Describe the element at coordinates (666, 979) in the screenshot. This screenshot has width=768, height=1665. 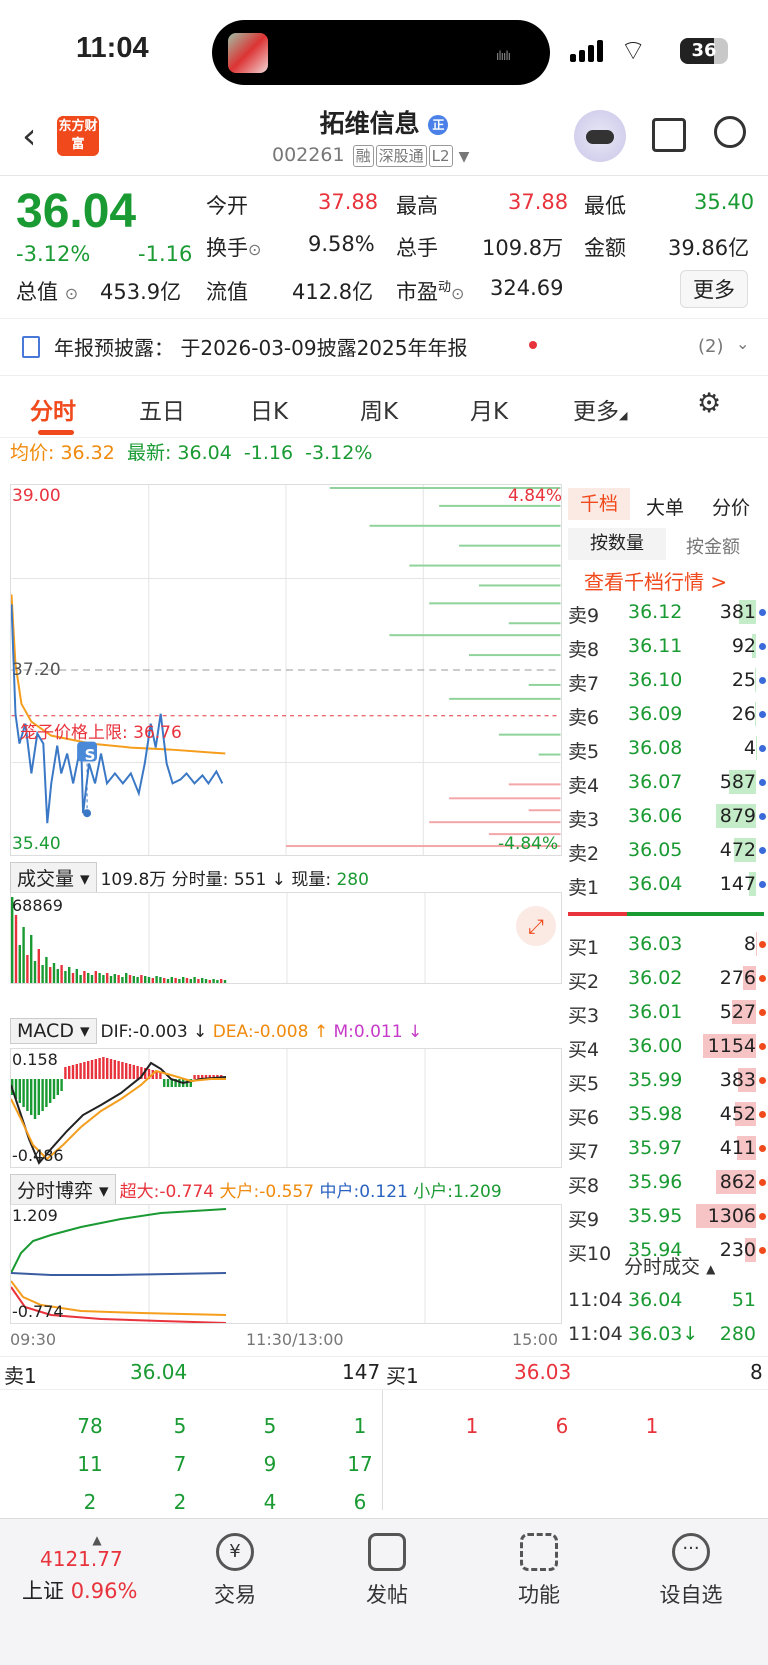
I see `bid-row: 买2 36.02 276` at that location.